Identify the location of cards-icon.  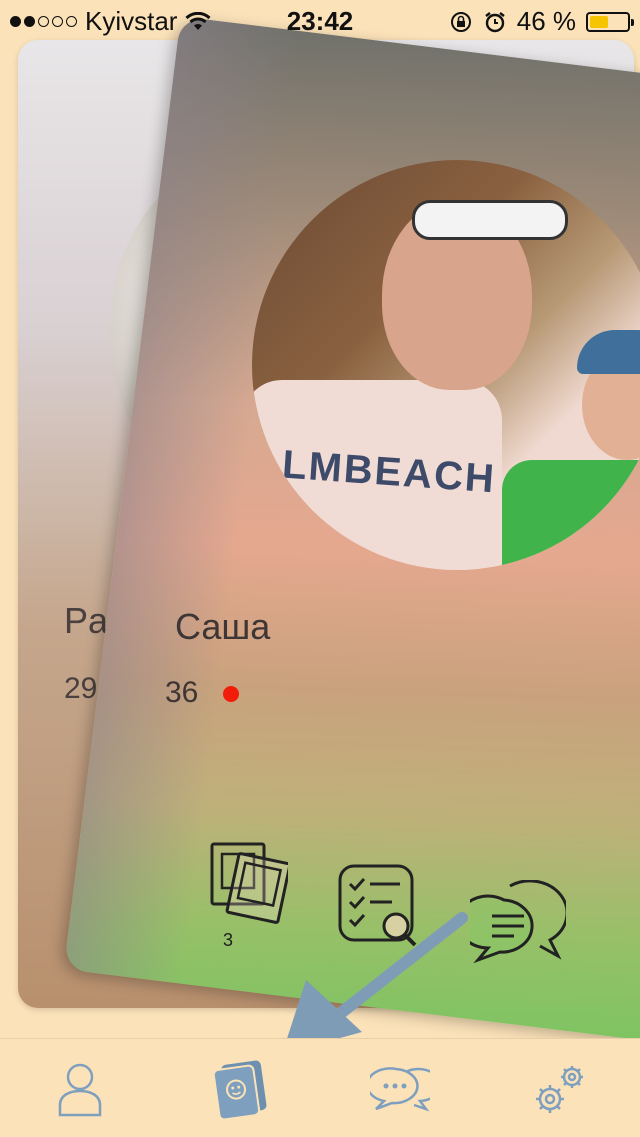
(239, 1089).